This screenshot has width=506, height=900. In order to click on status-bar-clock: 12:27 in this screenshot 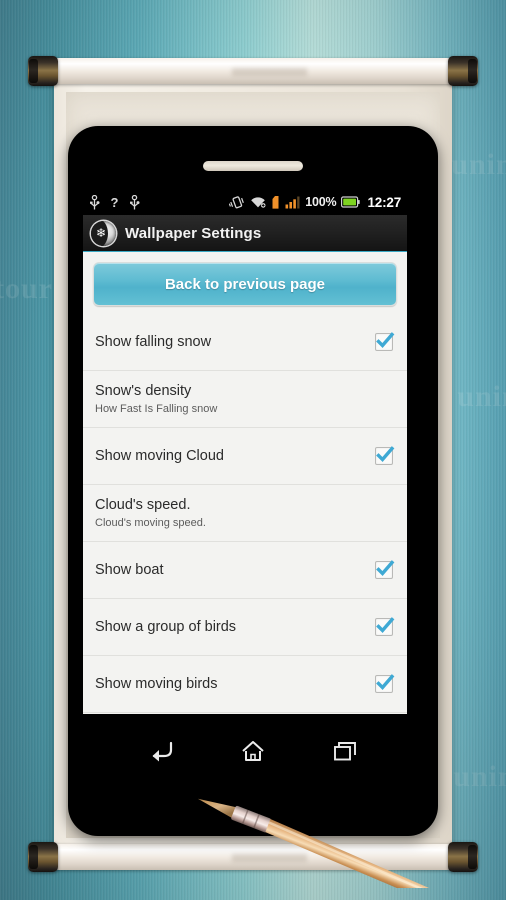, I will do `click(384, 202)`.